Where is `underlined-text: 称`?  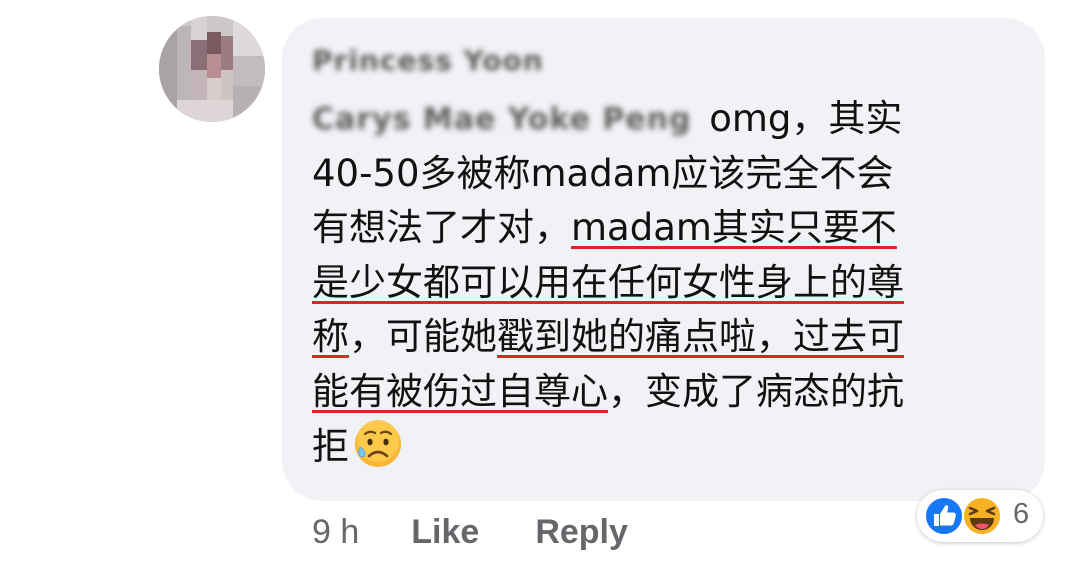 underlined-text: 称 is located at coordinates (330, 336).